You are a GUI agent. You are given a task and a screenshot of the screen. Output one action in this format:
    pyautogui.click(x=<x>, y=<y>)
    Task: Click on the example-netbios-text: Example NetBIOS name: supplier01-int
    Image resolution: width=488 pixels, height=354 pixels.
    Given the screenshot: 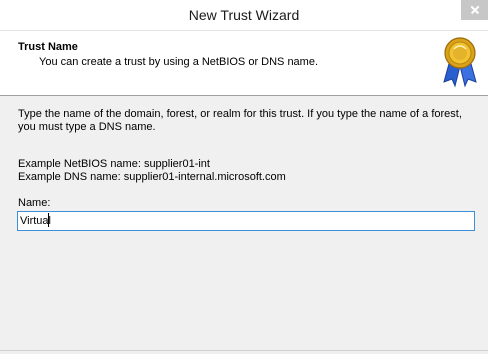 What is the action you would take?
    pyautogui.click(x=114, y=164)
    